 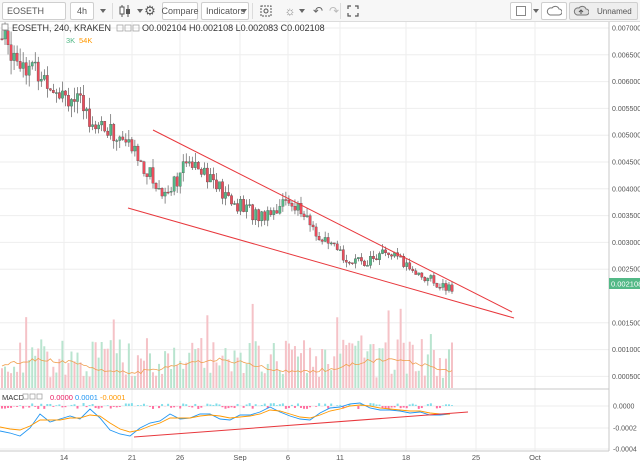 What do you see at coordinates (581, 10) in the screenshot?
I see `cloud-upload-icon` at bounding box center [581, 10].